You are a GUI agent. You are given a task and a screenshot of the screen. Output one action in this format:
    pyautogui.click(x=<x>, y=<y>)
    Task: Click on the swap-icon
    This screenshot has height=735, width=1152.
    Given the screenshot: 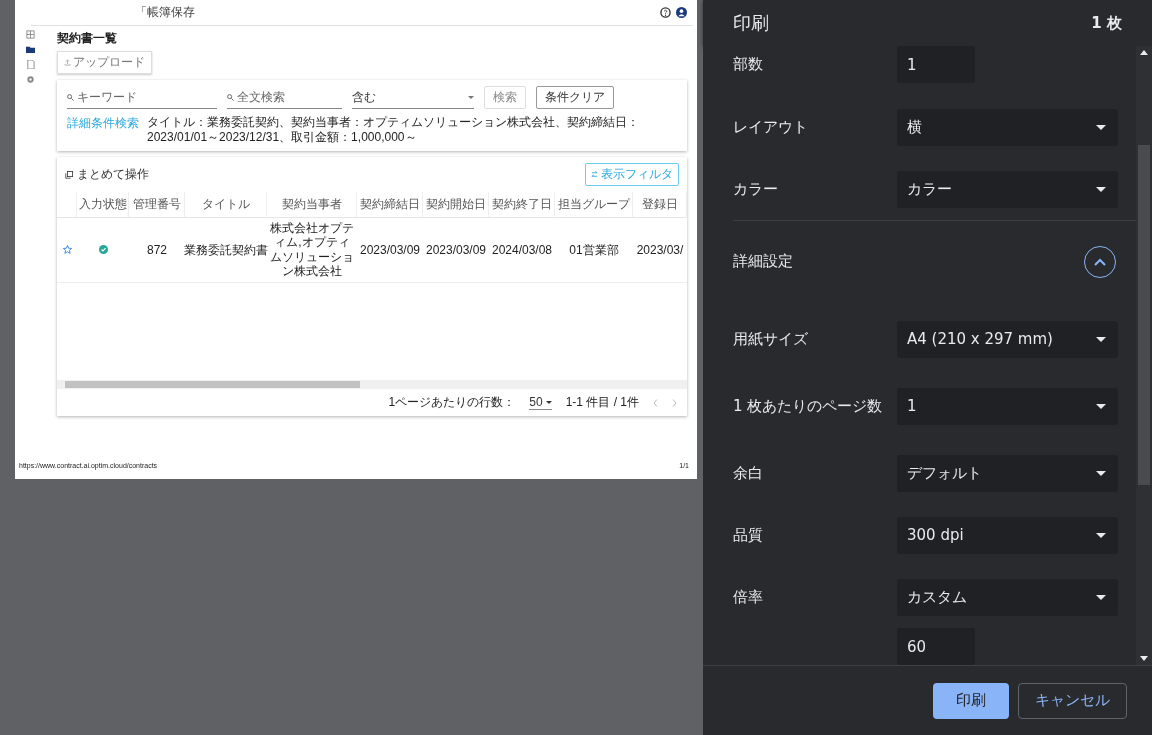 What is the action you would take?
    pyautogui.click(x=594, y=174)
    